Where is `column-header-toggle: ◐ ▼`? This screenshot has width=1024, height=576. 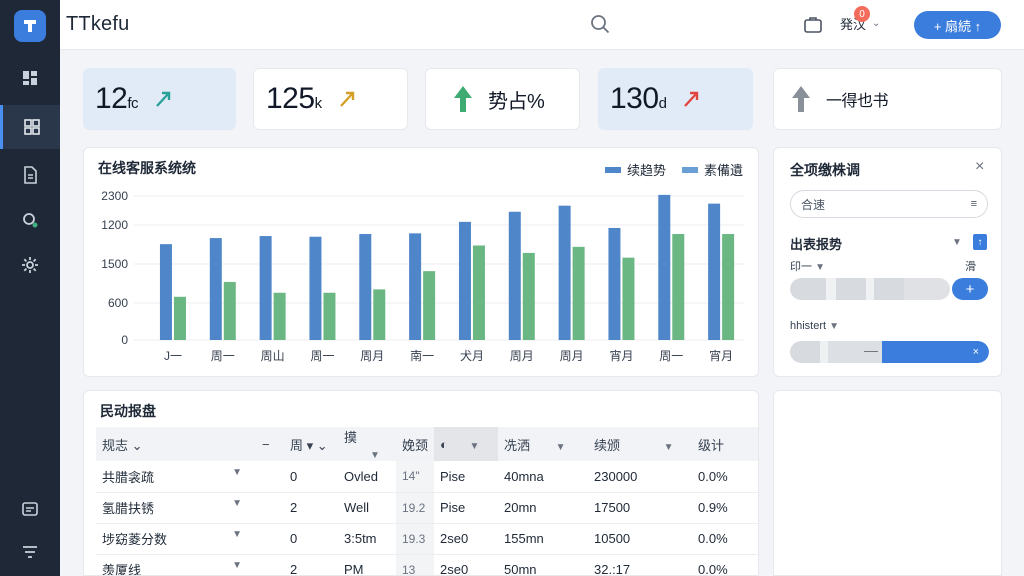 column-header-toggle: ◐ ▼ is located at coordinates (466, 444).